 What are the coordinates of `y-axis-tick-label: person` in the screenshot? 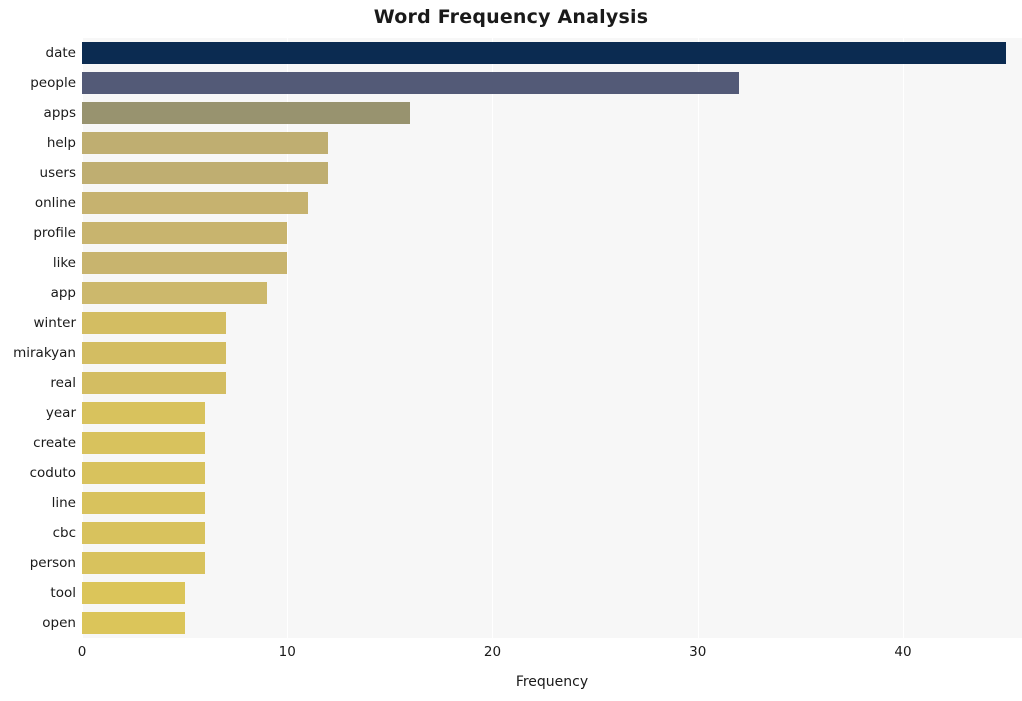 It's located at (52, 563).